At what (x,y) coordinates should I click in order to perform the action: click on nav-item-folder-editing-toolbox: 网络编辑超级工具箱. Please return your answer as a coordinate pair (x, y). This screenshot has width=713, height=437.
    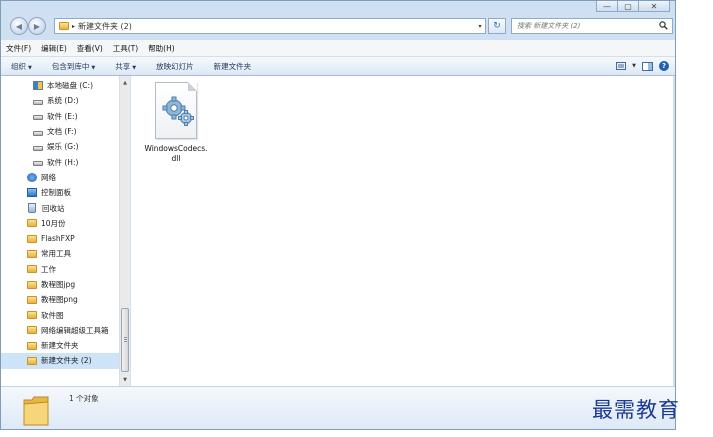
    Looking at the image, I should click on (60, 330).